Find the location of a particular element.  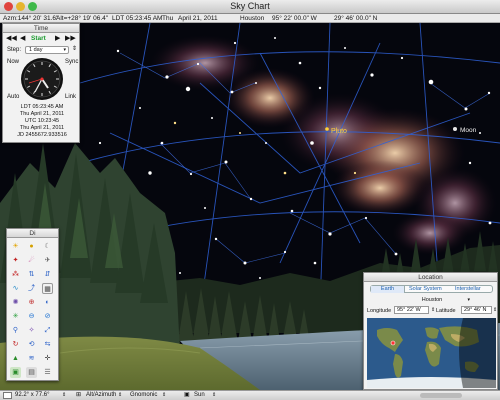

analog-clock-icon is located at coordinates (42, 79).